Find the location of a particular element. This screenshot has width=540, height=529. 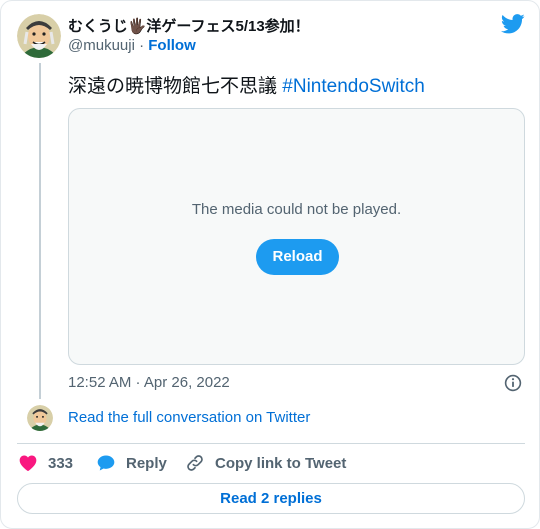

speech-bubble-icon is located at coordinates (106, 463).